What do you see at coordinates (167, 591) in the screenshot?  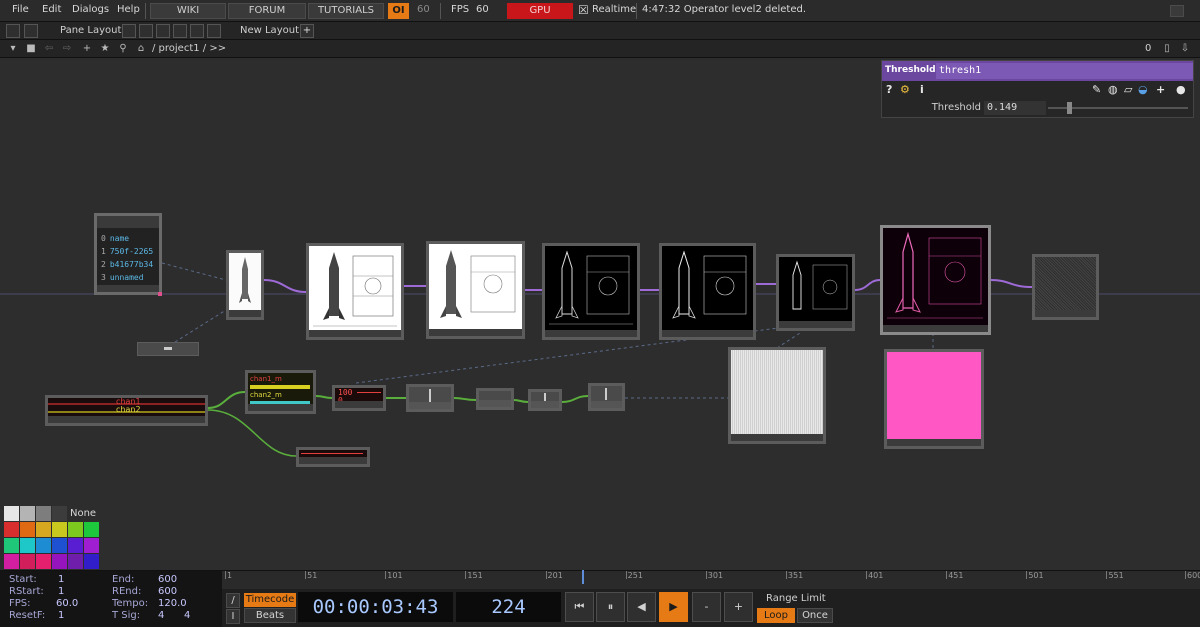 I see `rend-value: 600` at bounding box center [167, 591].